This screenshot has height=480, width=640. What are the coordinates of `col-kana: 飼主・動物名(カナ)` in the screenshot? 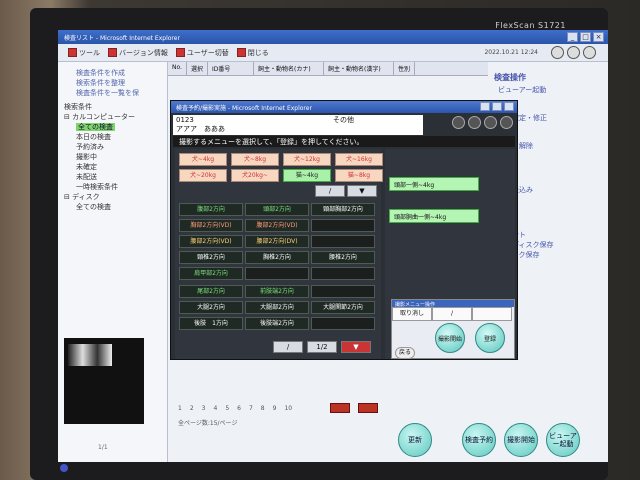 It's located at (289, 68).